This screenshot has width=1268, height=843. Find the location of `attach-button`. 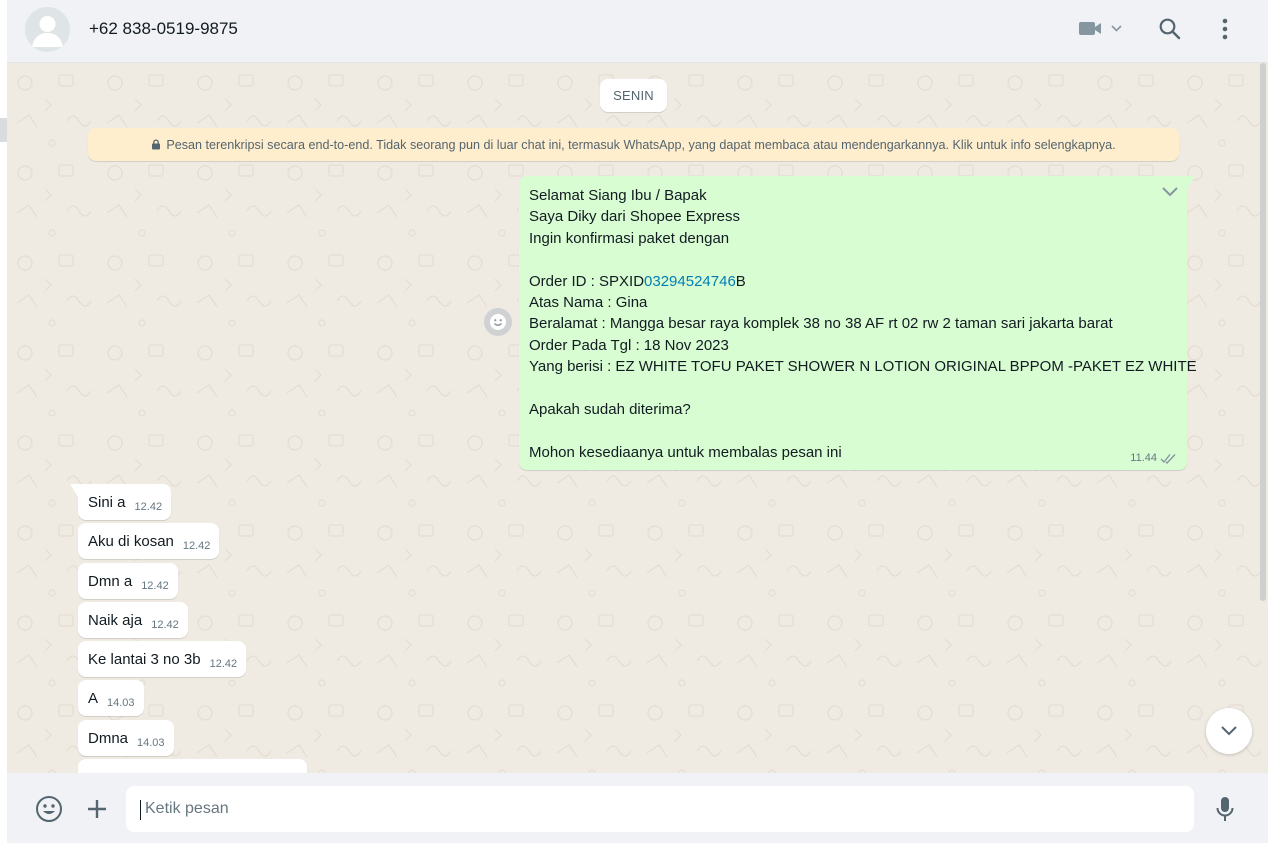

attach-button is located at coordinates (97, 809).